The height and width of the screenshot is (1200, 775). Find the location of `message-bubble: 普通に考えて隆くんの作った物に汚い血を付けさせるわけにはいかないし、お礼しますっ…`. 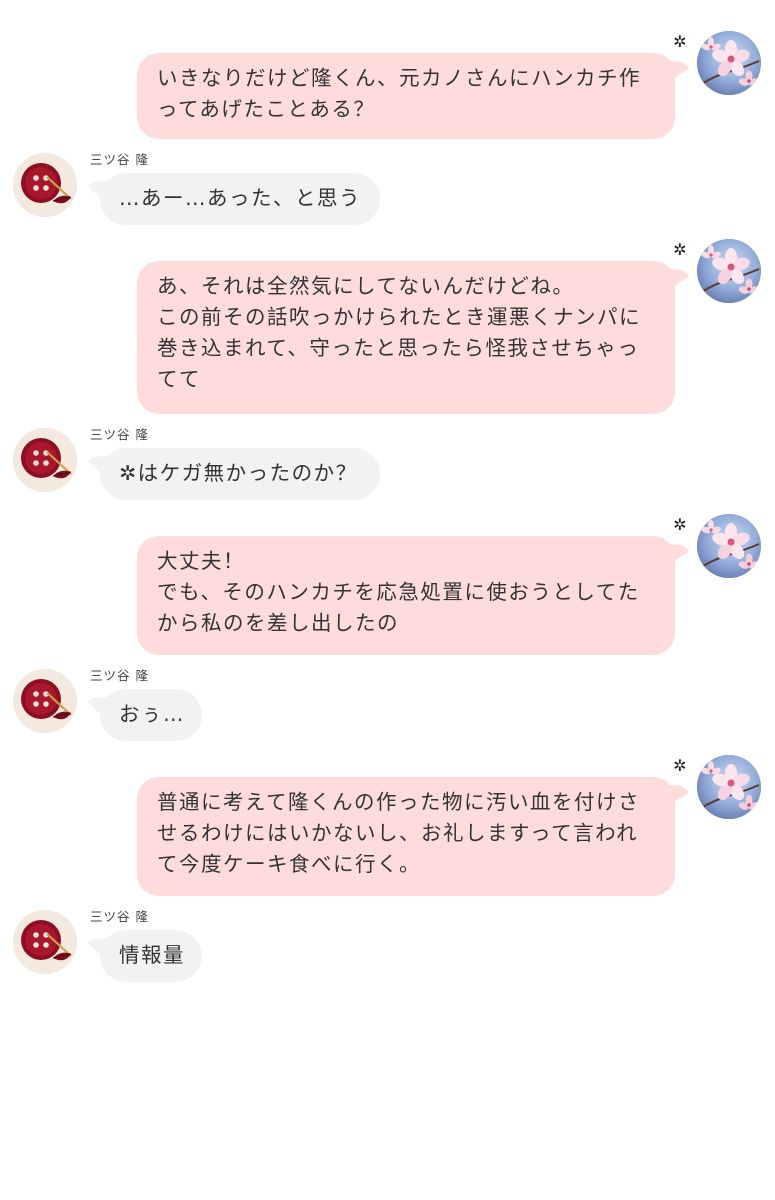

message-bubble: 普通に考えて隆くんの作った物に汚い血を付けさせるわけにはいかないし、お礼しますっ… is located at coordinates (406, 836).